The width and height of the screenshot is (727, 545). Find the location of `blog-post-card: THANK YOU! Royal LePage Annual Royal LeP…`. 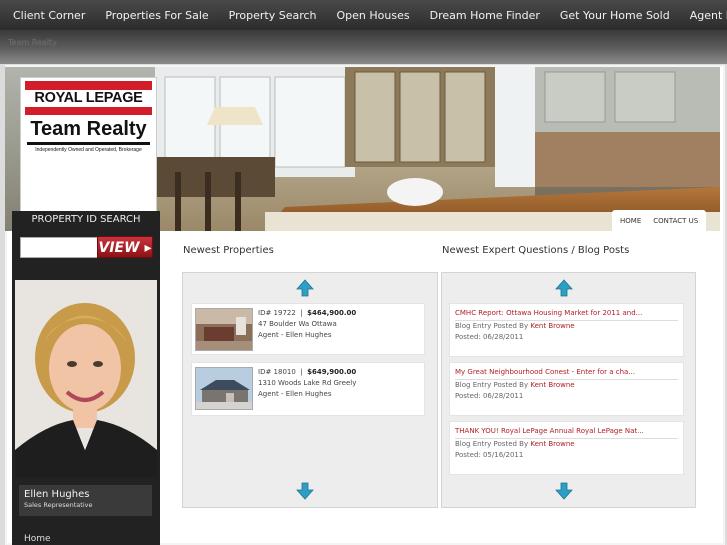

blog-post-card: THANK YOU! Royal LePage Annual Royal LeP… is located at coordinates (566, 448).